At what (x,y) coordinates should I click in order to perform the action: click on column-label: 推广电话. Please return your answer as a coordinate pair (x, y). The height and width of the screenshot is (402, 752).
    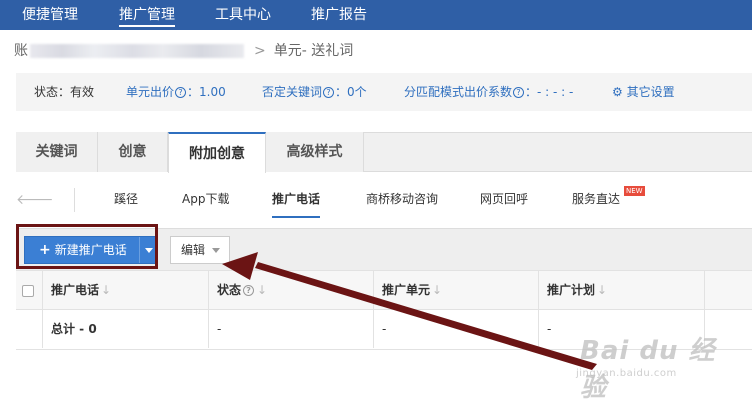
    Looking at the image, I should click on (75, 290).